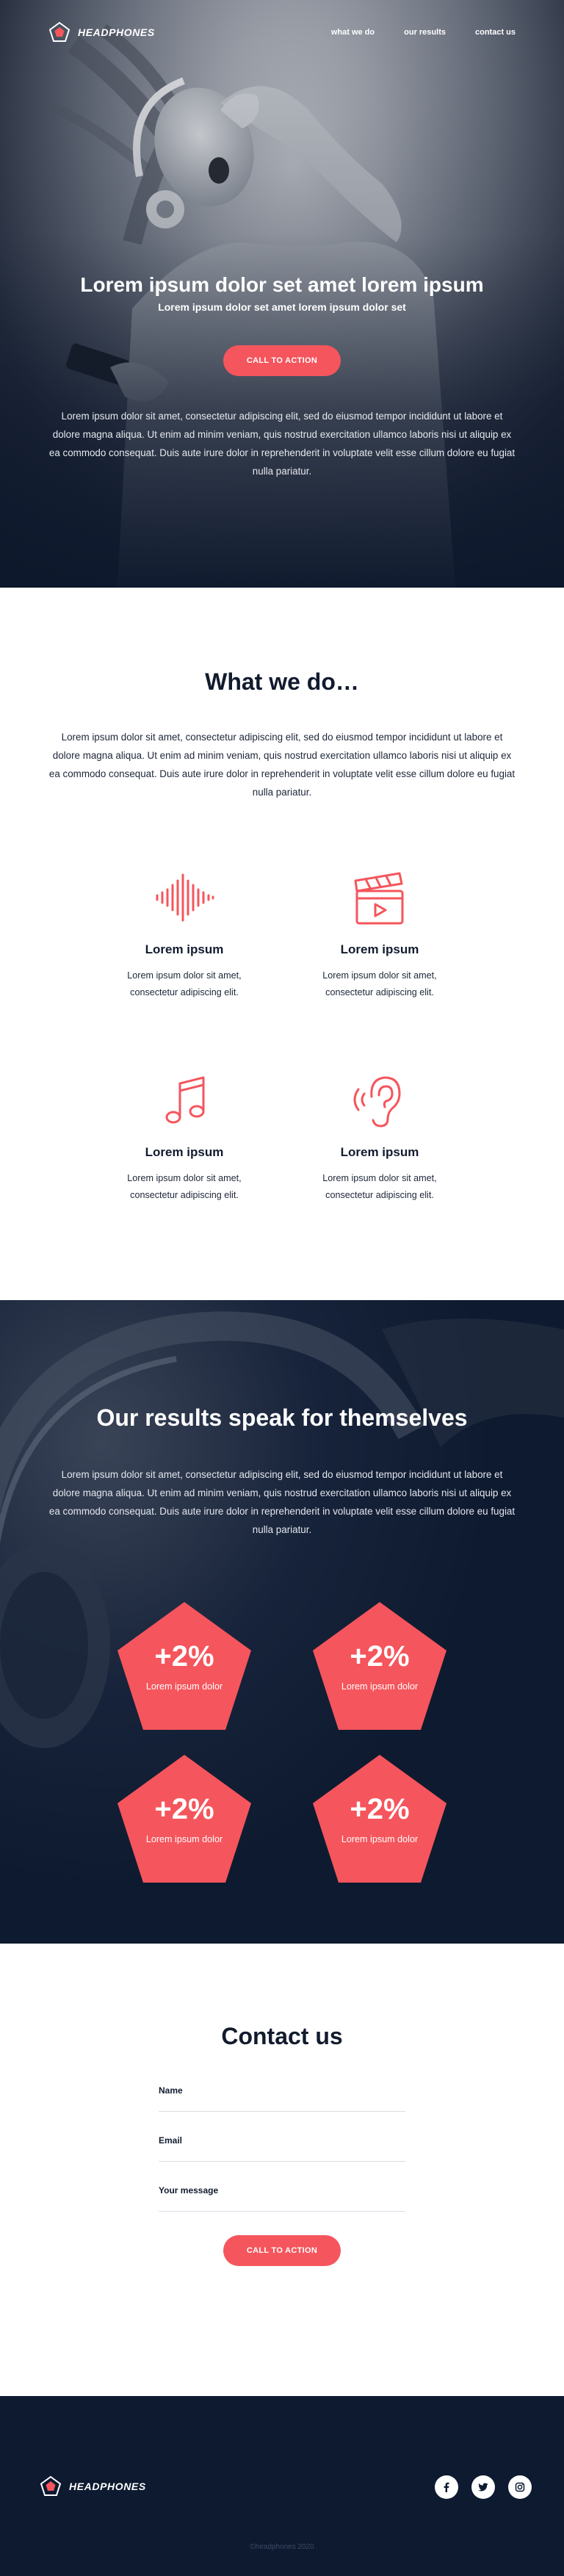  I want to click on email-input, so click(282, 2154).